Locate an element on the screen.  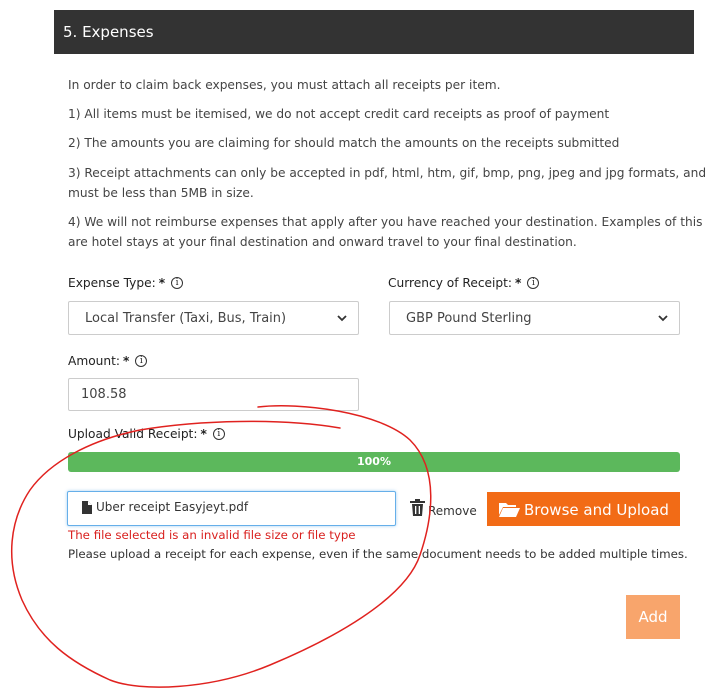
receipt-label-text: Upload Valid Receipt: is located at coordinates (133, 434).